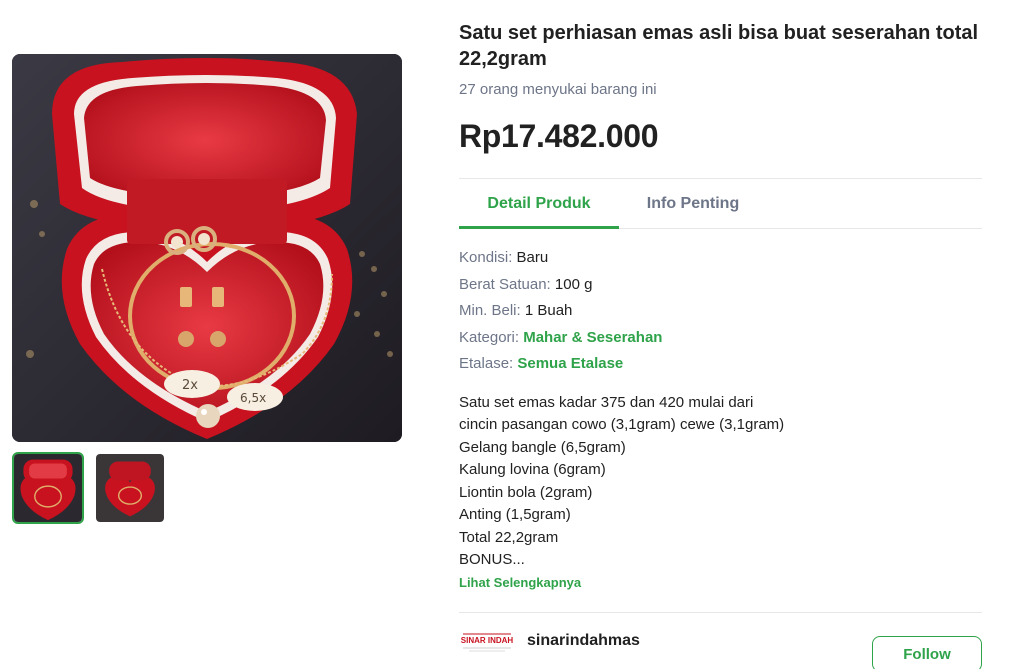 The height and width of the screenshot is (669, 1024). Describe the element at coordinates (720, 640) in the screenshot. I see `shop-row: SINAR INDAH sinarindahmas Follow` at that location.